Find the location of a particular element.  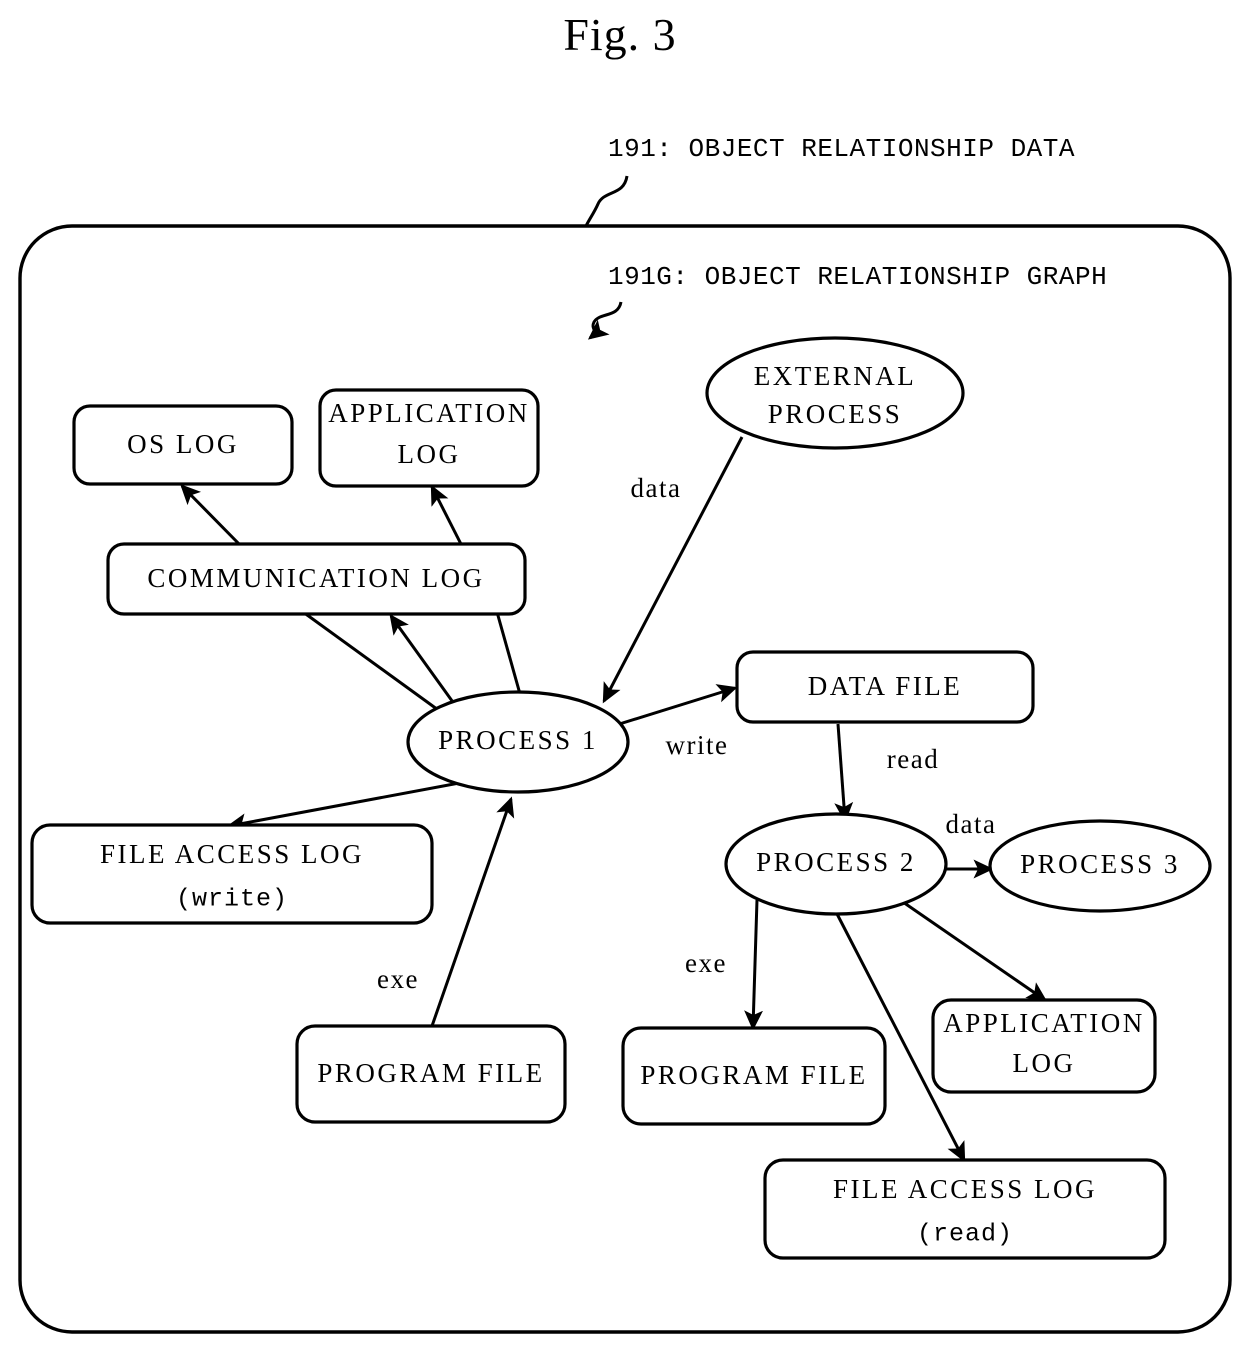

edge-label-data-external: data is located at coordinates (656, 488).